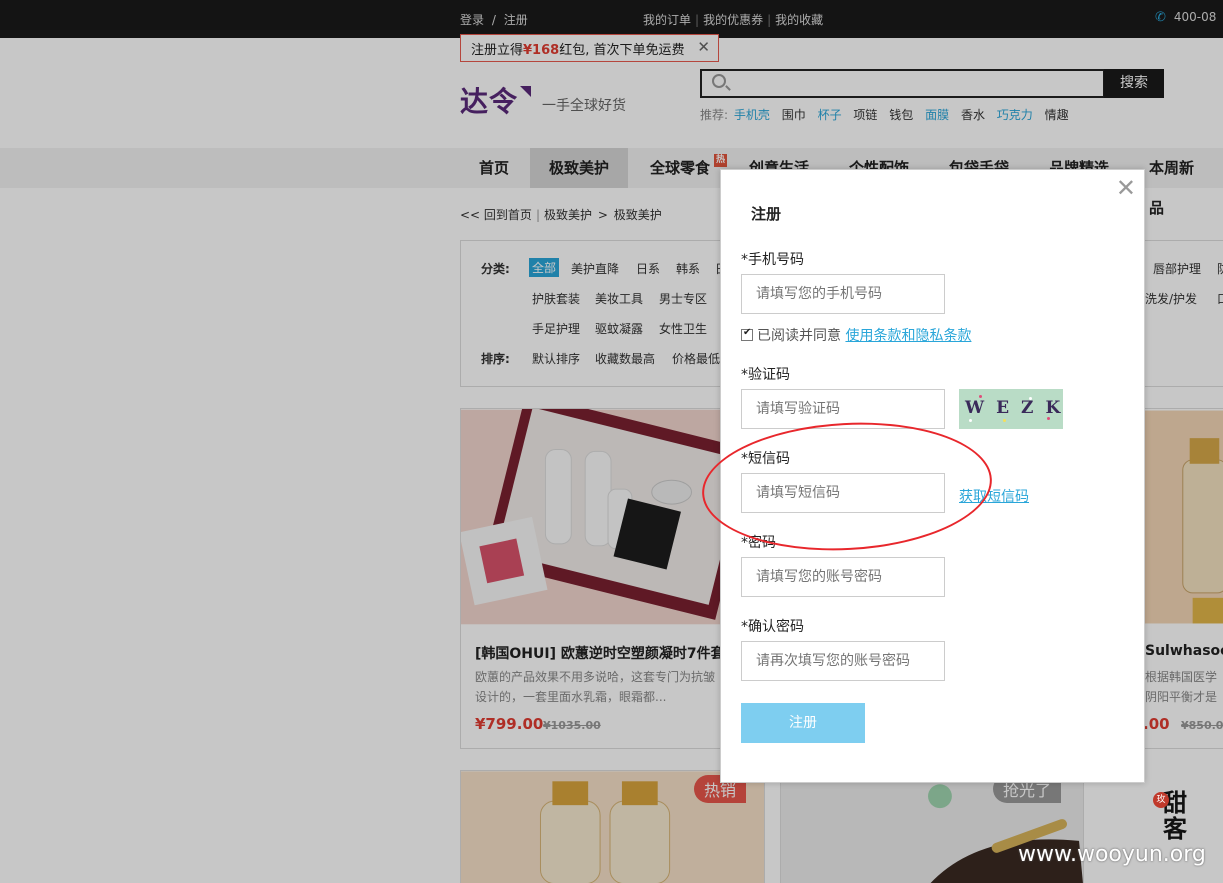 The image size is (1223, 883). What do you see at coordinates (803, 723) in the screenshot?
I see `register-submit-button: 注册` at bounding box center [803, 723].